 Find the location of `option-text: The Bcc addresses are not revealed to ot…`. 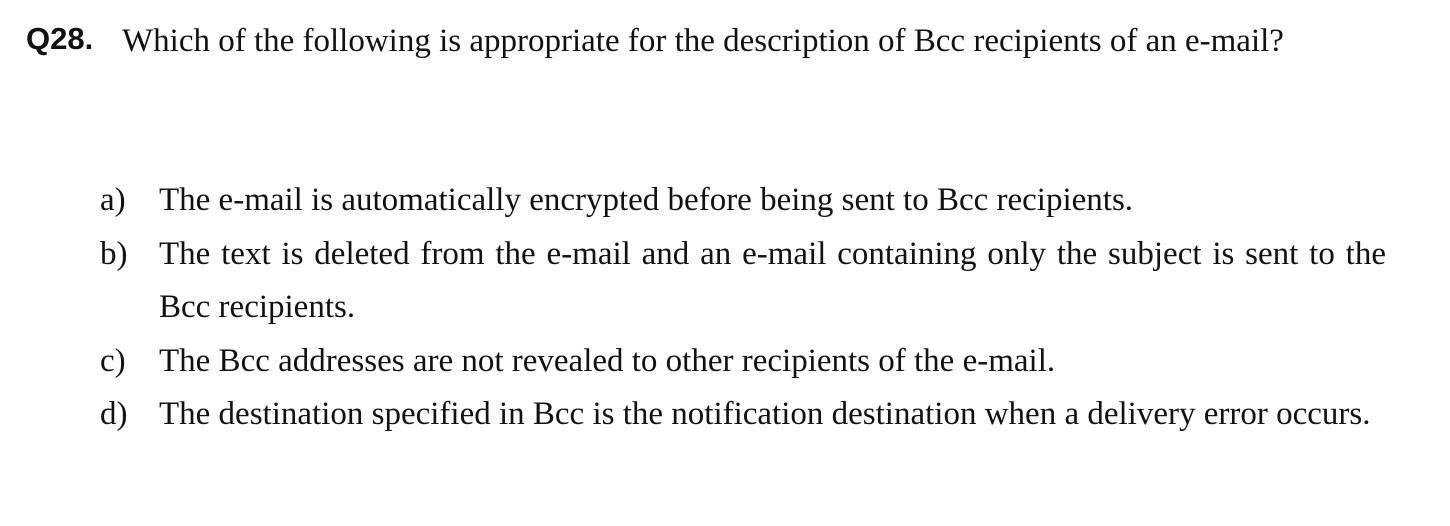

option-text: The Bcc addresses are not revealed to ot… is located at coordinates (607, 360).